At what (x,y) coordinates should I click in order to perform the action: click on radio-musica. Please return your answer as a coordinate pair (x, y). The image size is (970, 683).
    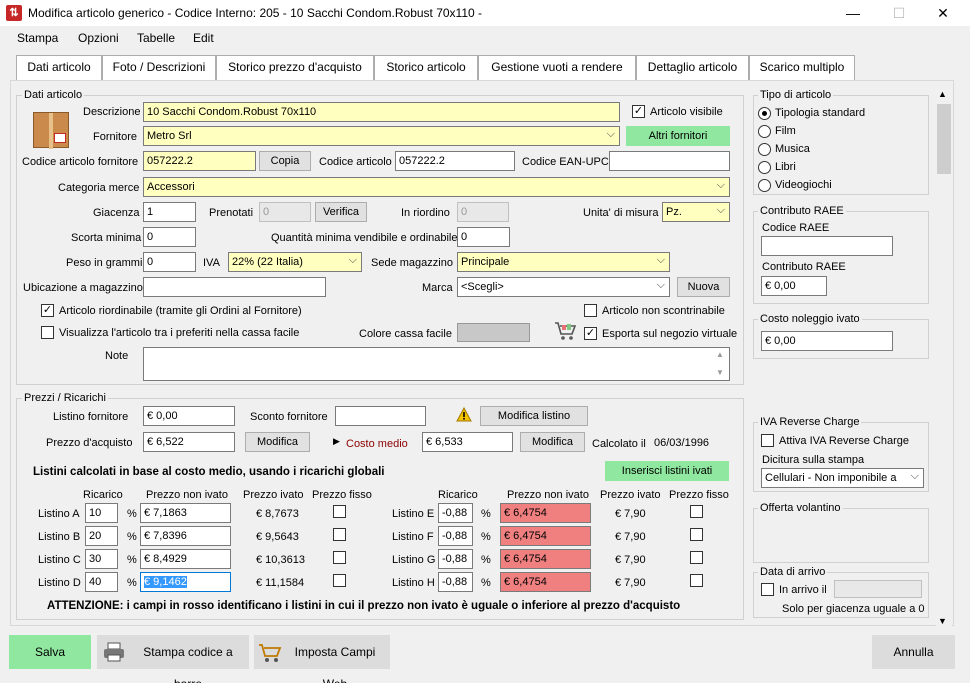
    Looking at the image, I should click on (764, 149).